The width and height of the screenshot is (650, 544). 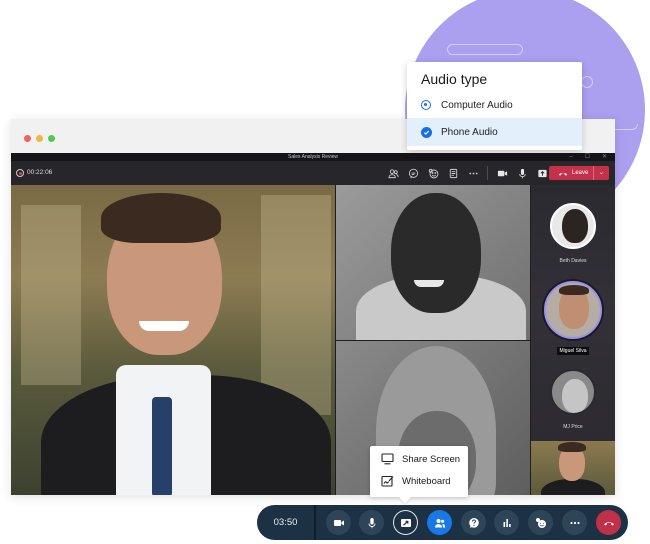 I want to click on more-icon, so click(x=473, y=173).